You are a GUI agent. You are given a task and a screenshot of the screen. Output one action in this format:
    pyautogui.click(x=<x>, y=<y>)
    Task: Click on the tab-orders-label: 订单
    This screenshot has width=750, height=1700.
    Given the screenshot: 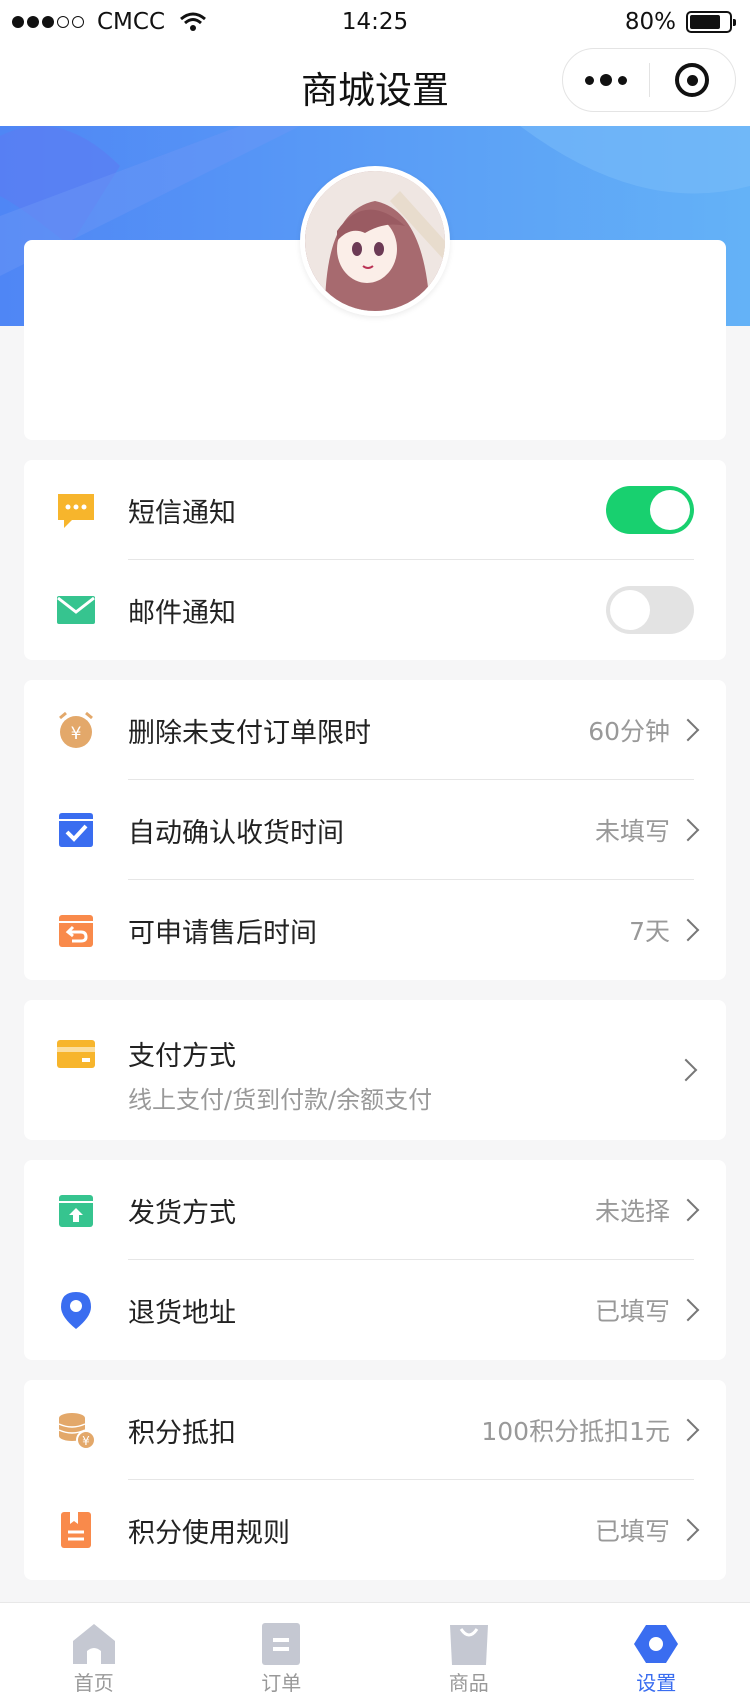 What is the action you would take?
    pyautogui.click(x=281, y=1683)
    